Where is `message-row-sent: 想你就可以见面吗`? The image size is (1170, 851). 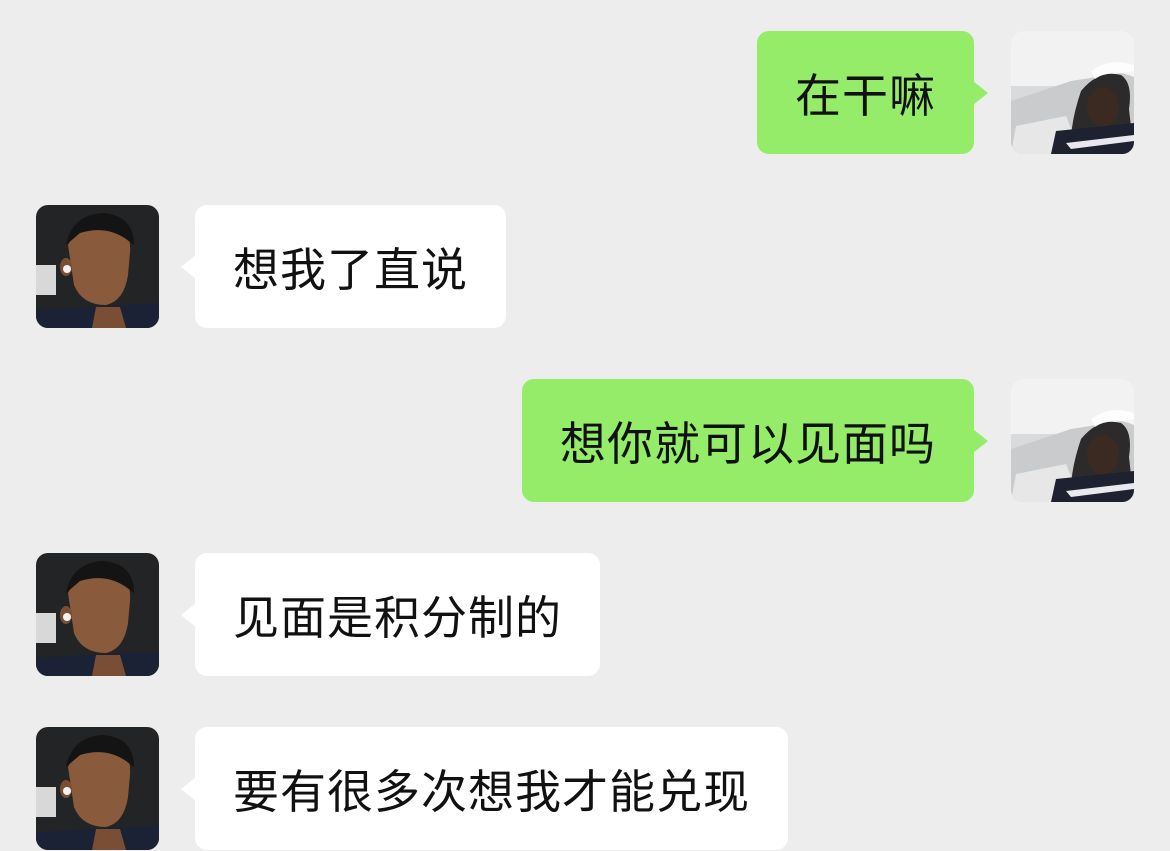 message-row-sent: 想你就可以见面吗 is located at coordinates (585, 441).